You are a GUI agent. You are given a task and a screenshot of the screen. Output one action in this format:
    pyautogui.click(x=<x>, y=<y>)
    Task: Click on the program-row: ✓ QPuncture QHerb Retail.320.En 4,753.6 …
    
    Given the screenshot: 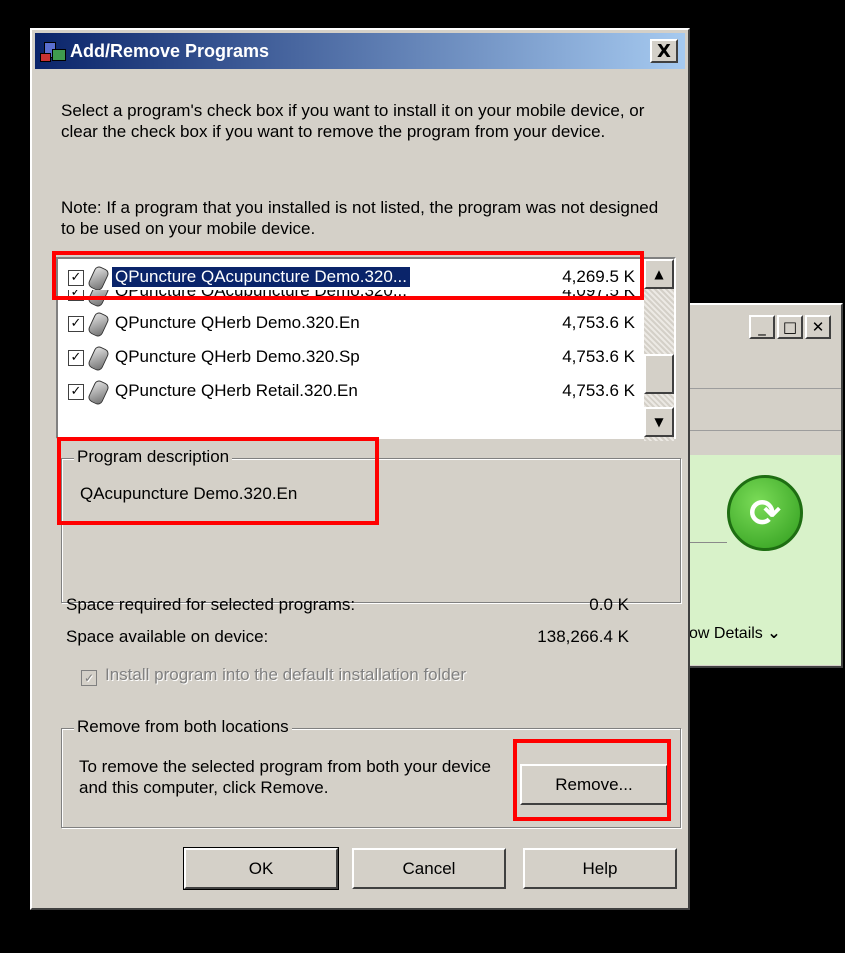 What is the action you would take?
    pyautogui.click(x=353, y=392)
    